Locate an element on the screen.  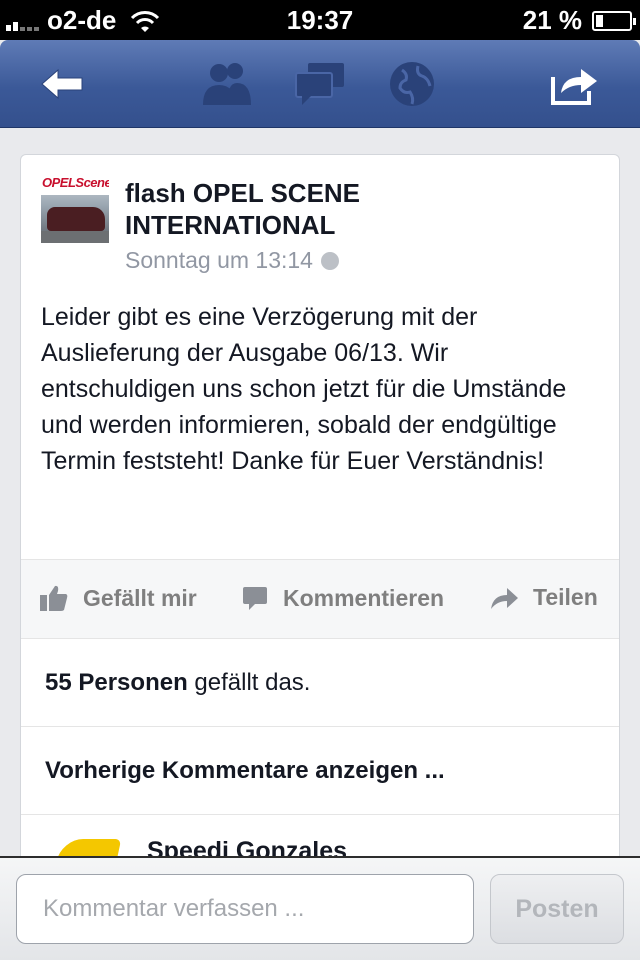
back-arrow-icon is located at coordinates (62, 84).